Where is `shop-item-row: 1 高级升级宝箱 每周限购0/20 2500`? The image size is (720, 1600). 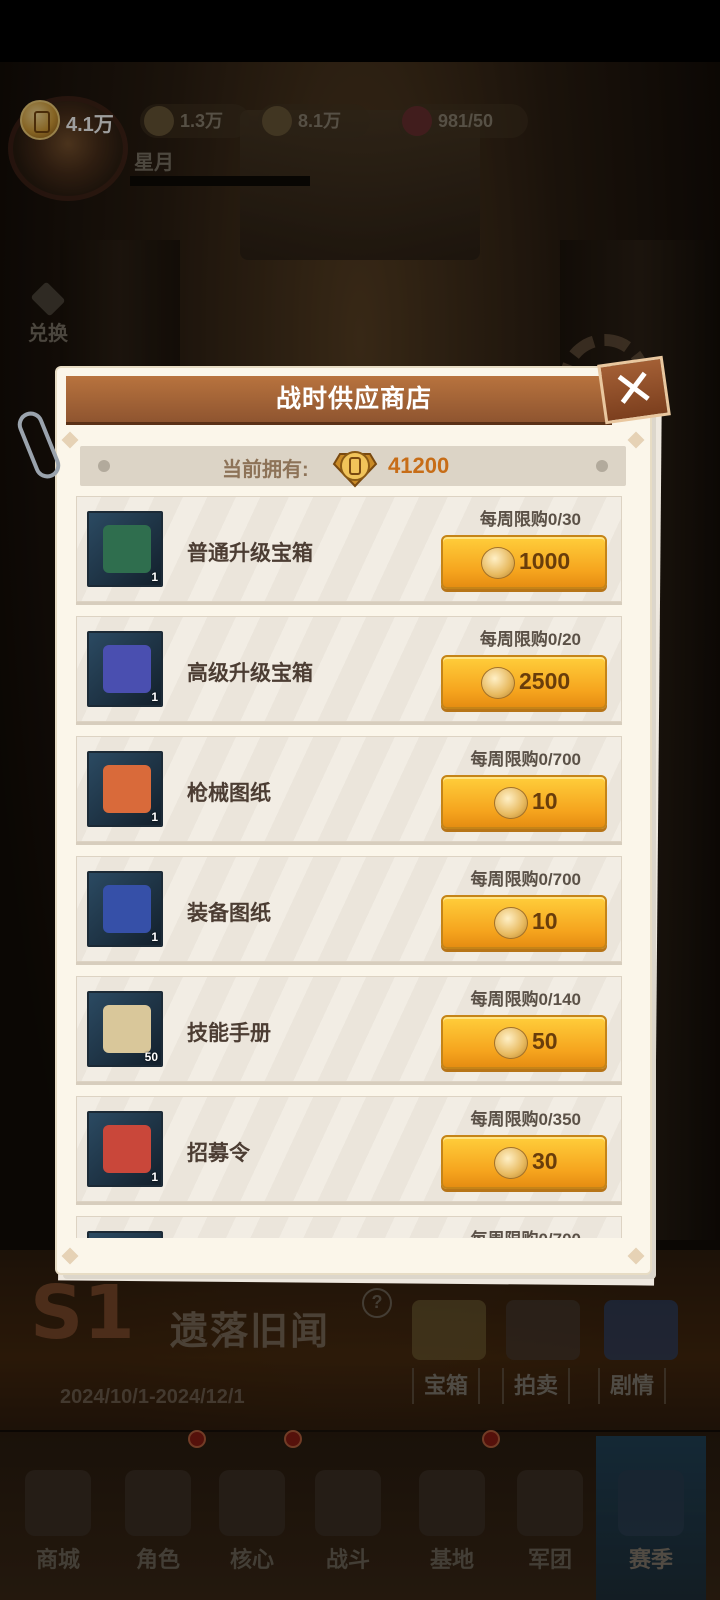 shop-item-row: 1 高级升级宝箱 每周限购0/20 2500 is located at coordinates (349, 669).